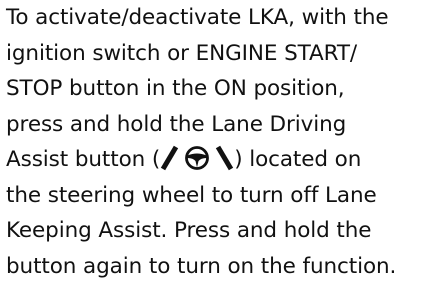 The height and width of the screenshot is (289, 432). Describe the element at coordinates (189, 230) in the screenshot. I see `text-line-7: Keeping Assist. Press and hold the` at that location.